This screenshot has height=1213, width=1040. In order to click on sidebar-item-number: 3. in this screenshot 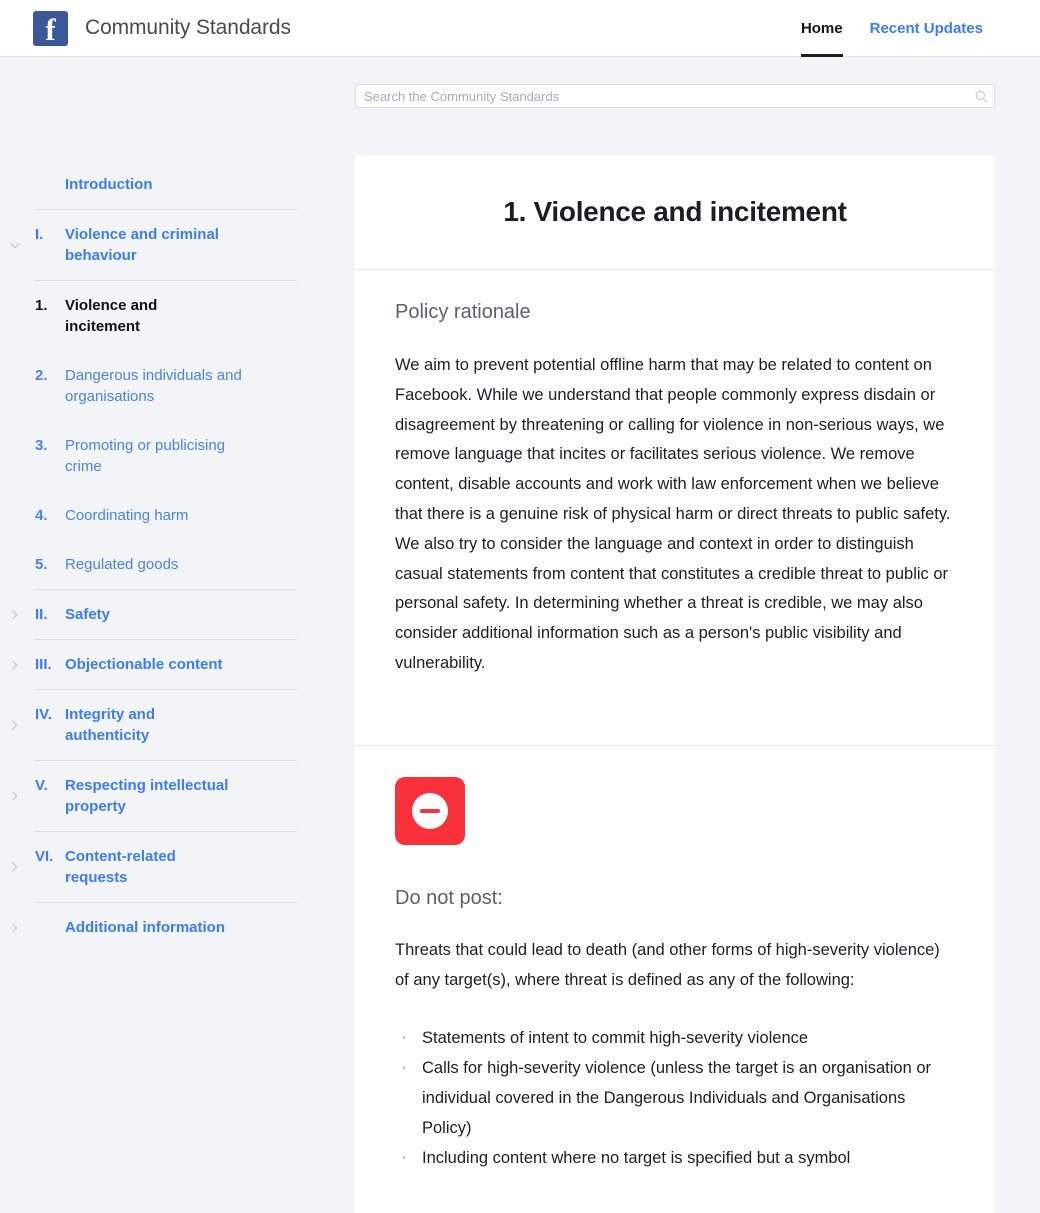, I will do `click(41, 445)`.